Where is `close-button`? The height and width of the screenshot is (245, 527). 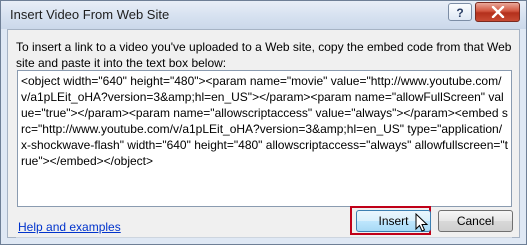
close-button is located at coordinates (497, 12).